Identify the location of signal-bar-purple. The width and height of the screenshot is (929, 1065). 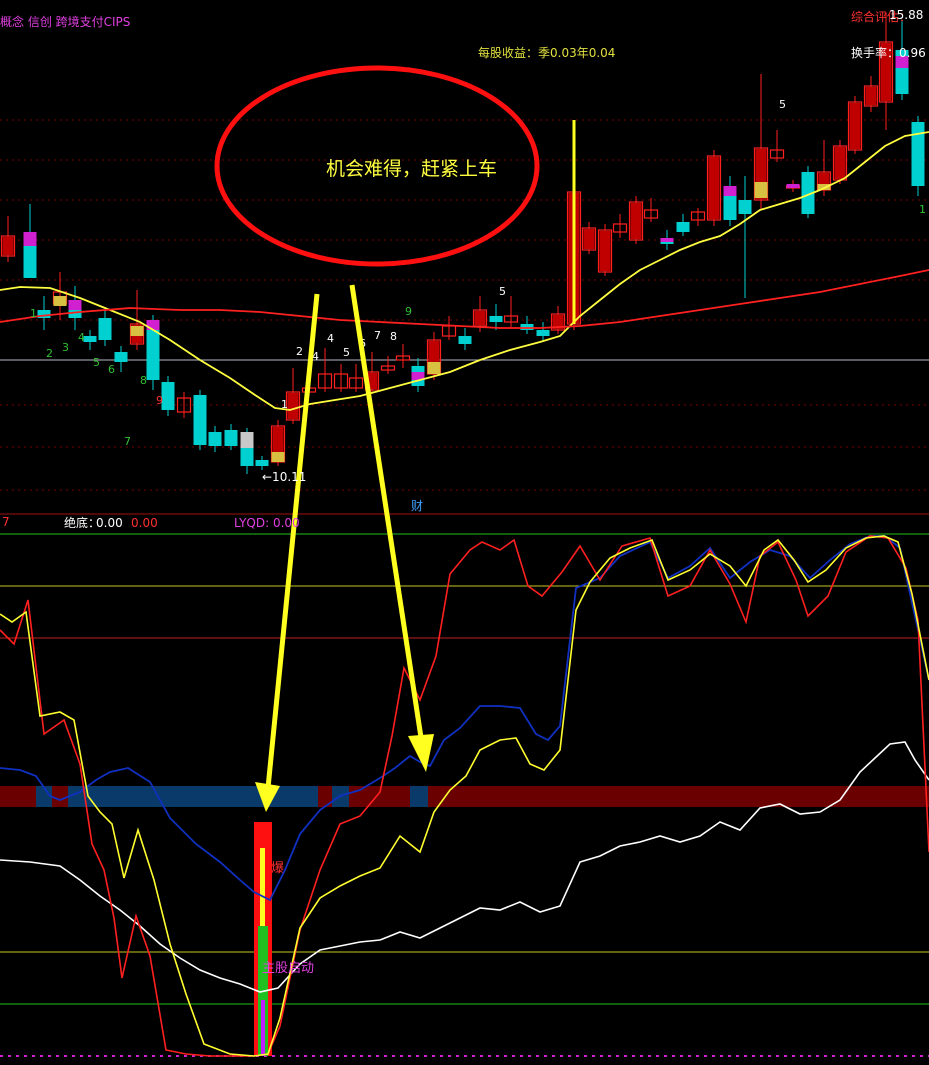
(263, 1028).